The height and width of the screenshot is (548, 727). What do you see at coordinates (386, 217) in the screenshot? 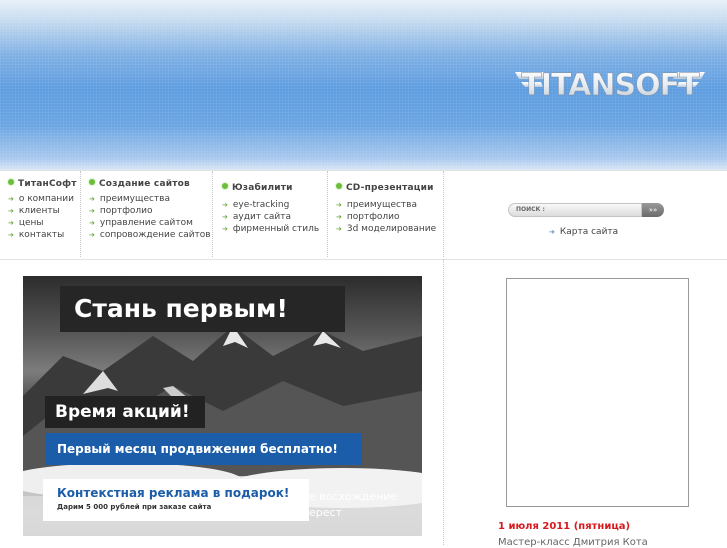
I see `nav-link-cd-portfolio: ➔ портфолио` at bounding box center [386, 217].